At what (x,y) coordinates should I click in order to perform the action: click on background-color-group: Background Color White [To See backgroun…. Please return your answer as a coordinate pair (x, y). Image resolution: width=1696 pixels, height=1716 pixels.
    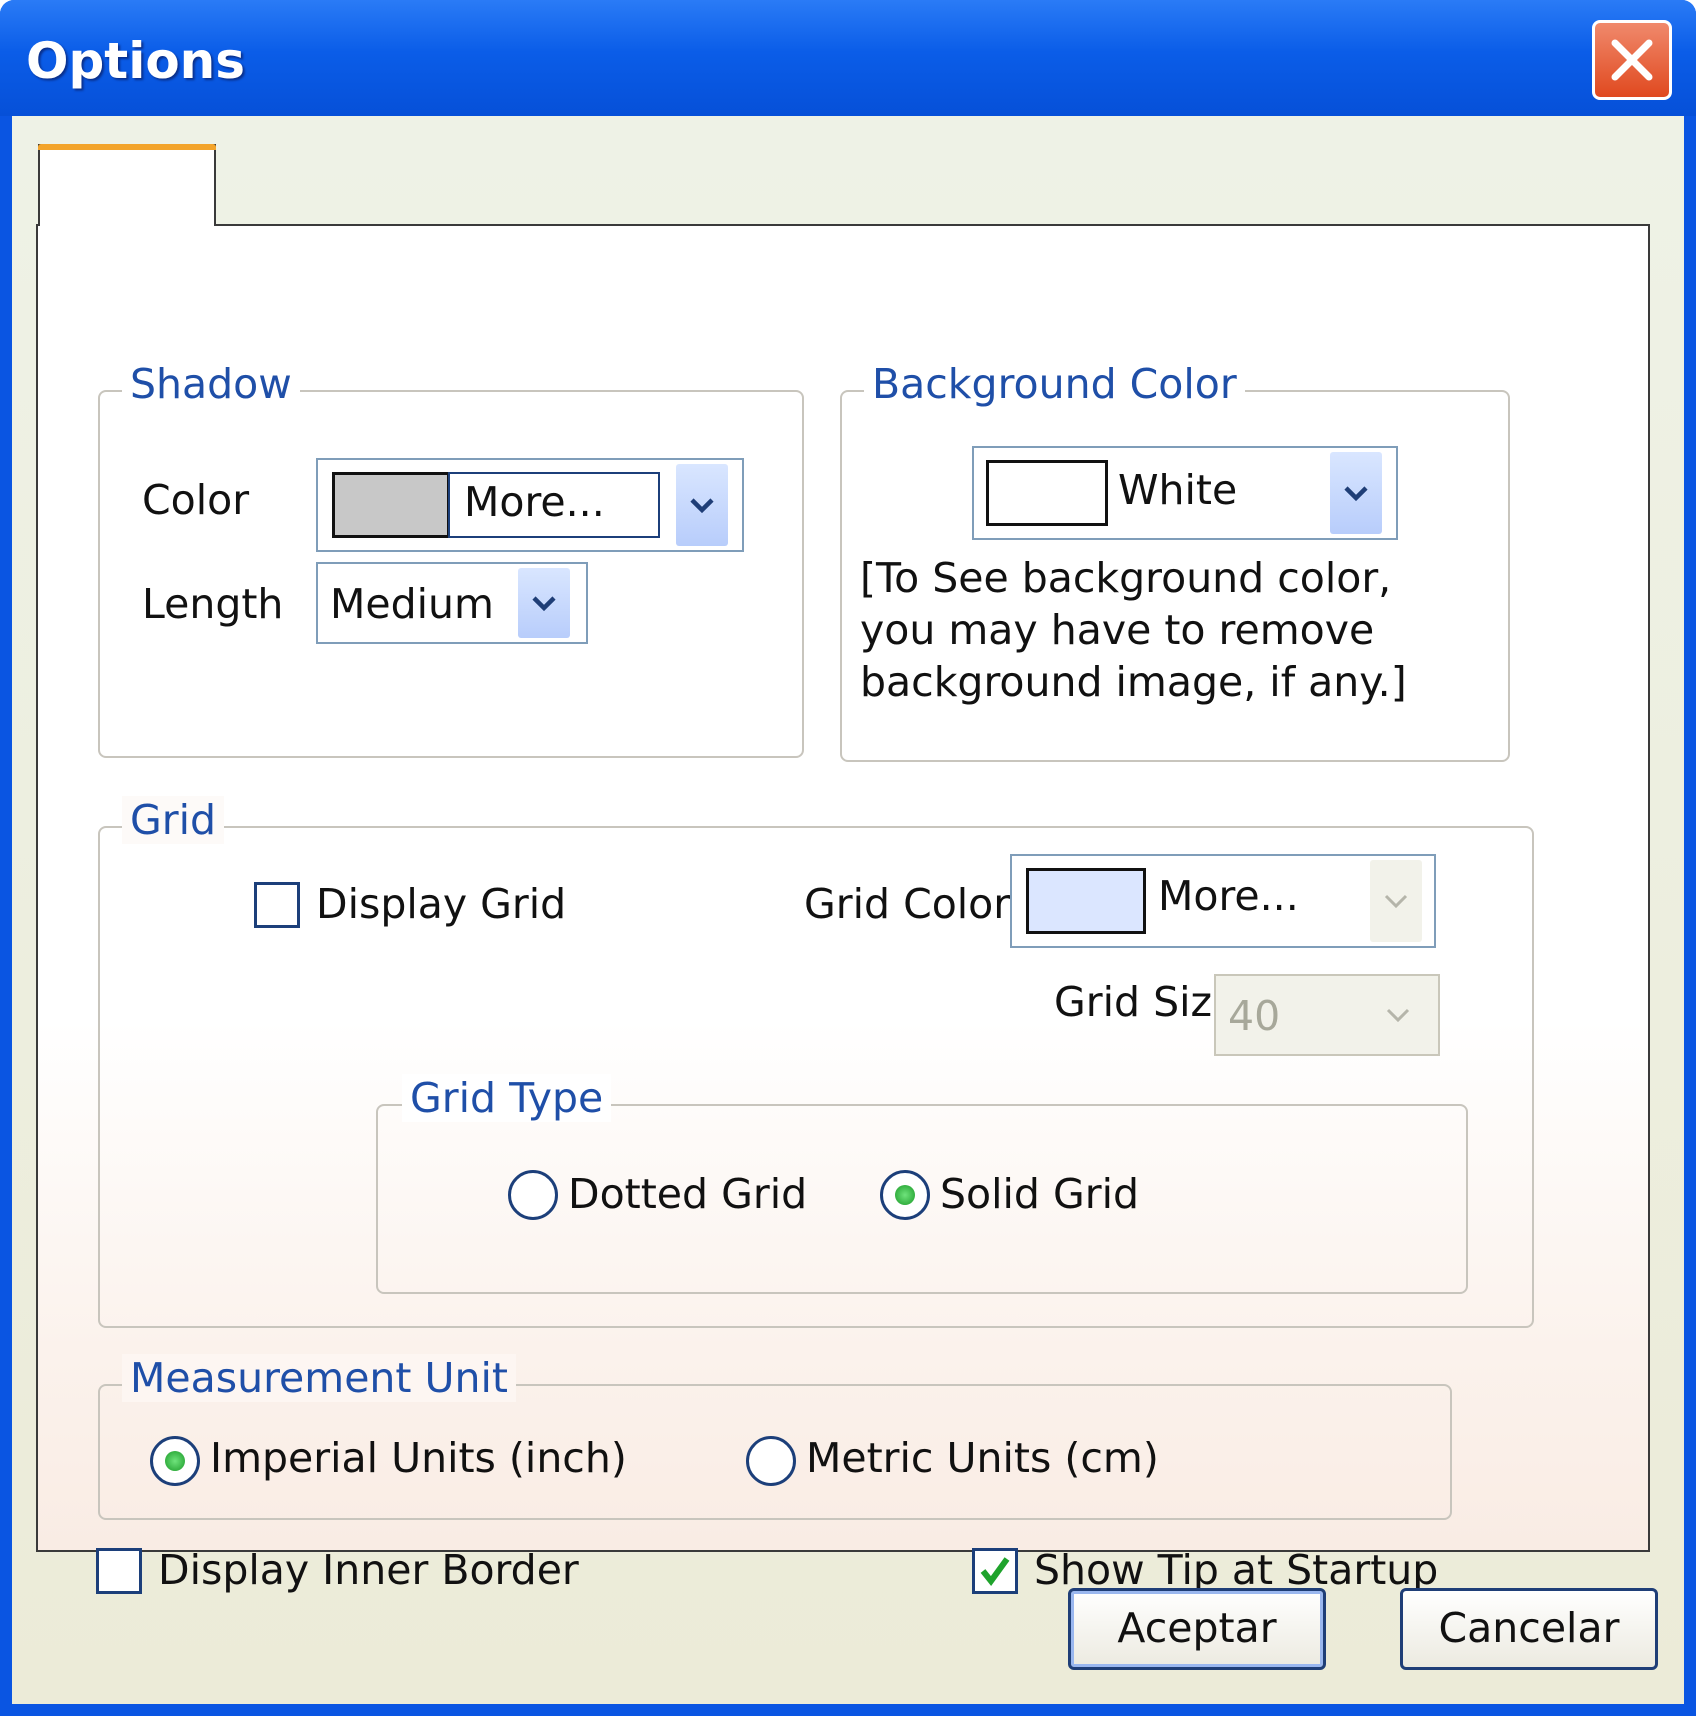
    Looking at the image, I should click on (1175, 561).